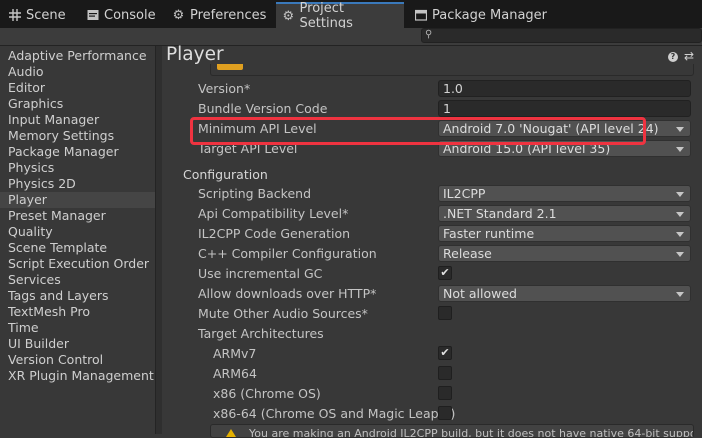 The image size is (702, 438). Describe the element at coordinates (77, 216) in the screenshot. I see `sidebar-item-preset-manager: Preset Manager` at that location.